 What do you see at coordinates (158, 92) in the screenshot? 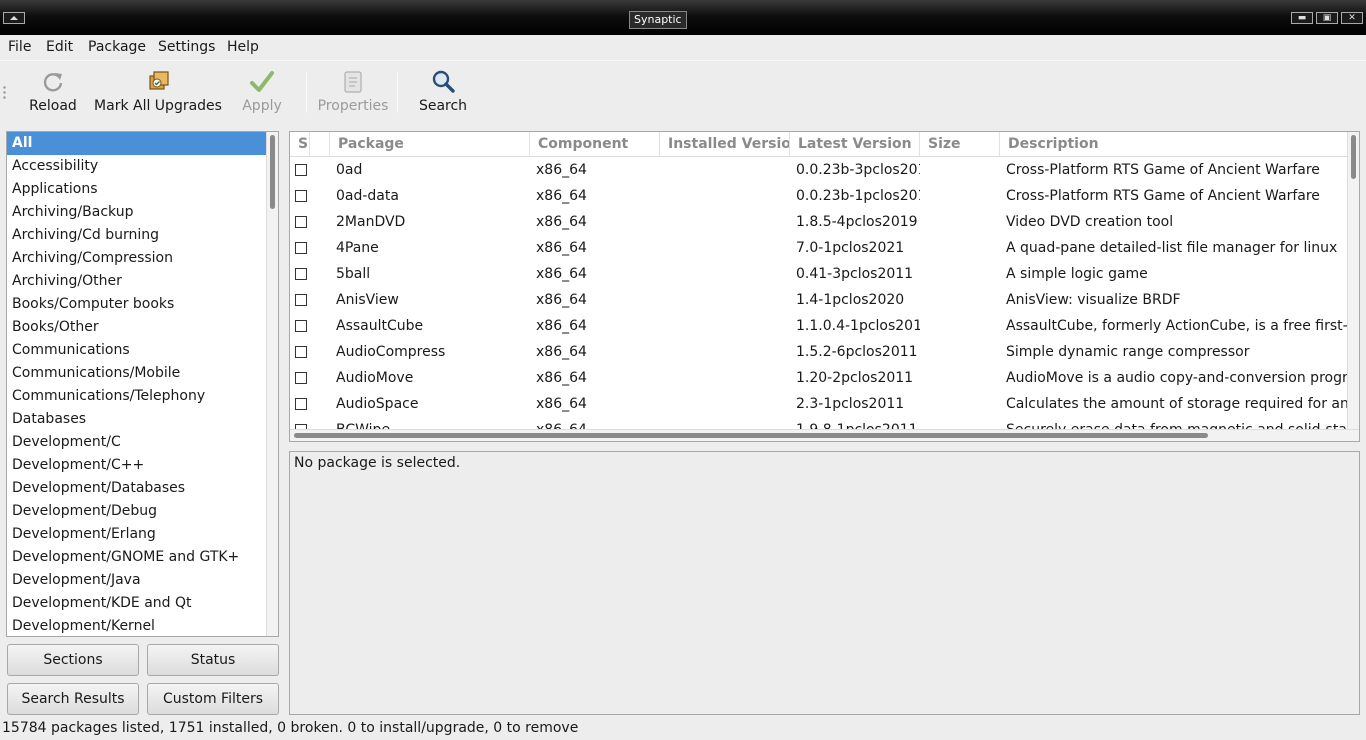
I see `mark-all-upgrades-button: Mark All Upgrades` at bounding box center [158, 92].